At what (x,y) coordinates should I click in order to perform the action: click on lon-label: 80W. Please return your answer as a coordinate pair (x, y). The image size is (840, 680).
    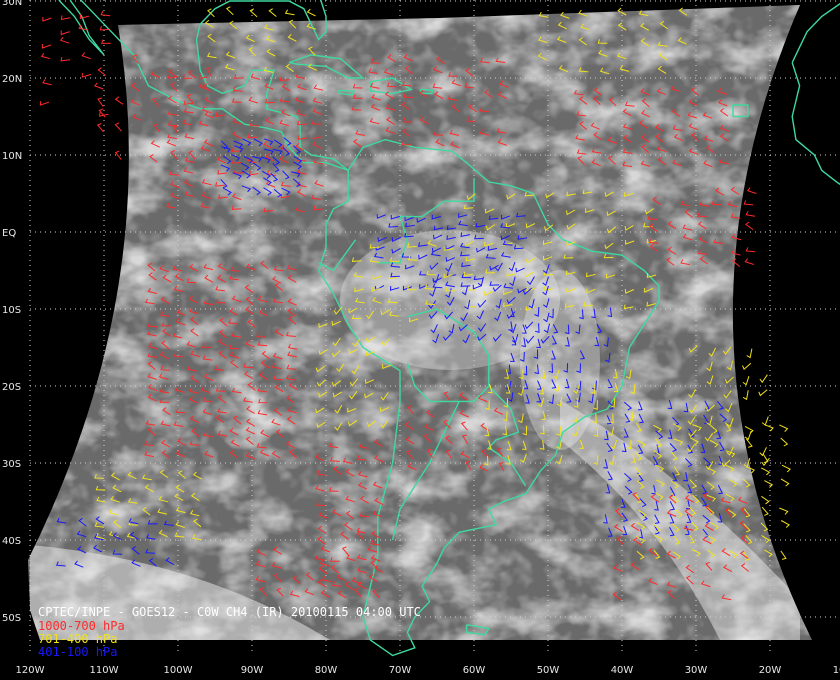
    Looking at the image, I should click on (326, 670).